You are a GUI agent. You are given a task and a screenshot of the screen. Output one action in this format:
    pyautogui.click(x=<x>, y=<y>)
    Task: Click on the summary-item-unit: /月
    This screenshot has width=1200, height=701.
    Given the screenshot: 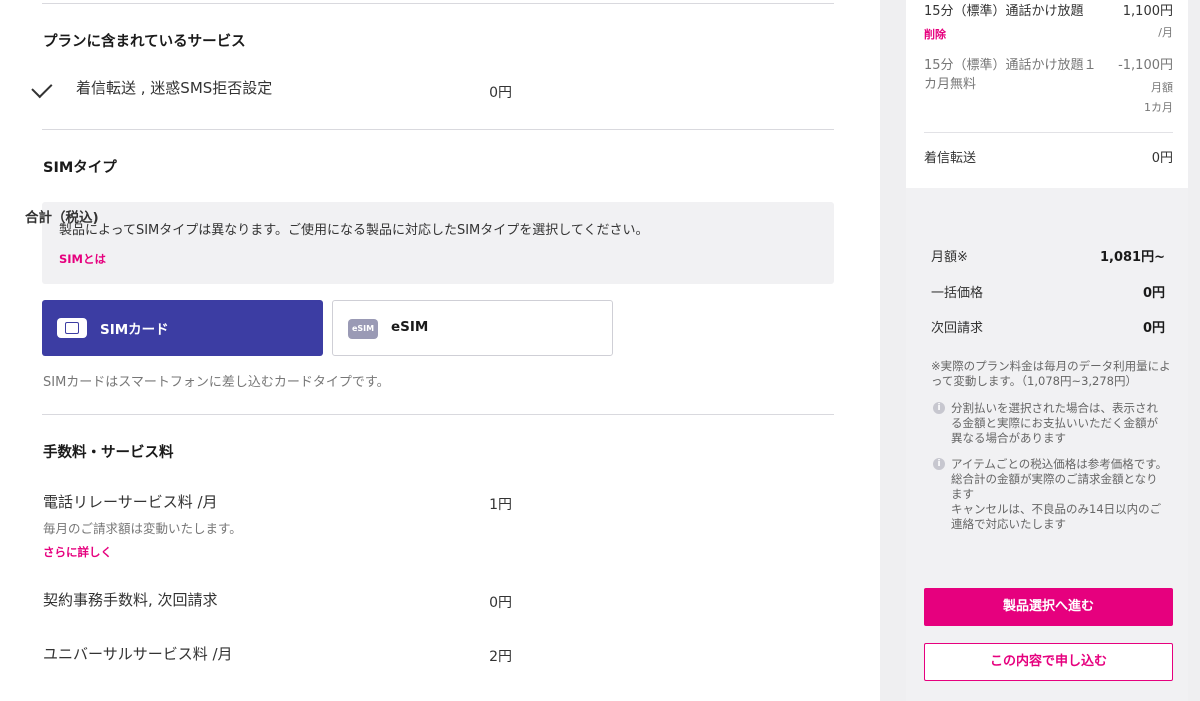 What is the action you would take?
    pyautogui.click(x=1165, y=32)
    